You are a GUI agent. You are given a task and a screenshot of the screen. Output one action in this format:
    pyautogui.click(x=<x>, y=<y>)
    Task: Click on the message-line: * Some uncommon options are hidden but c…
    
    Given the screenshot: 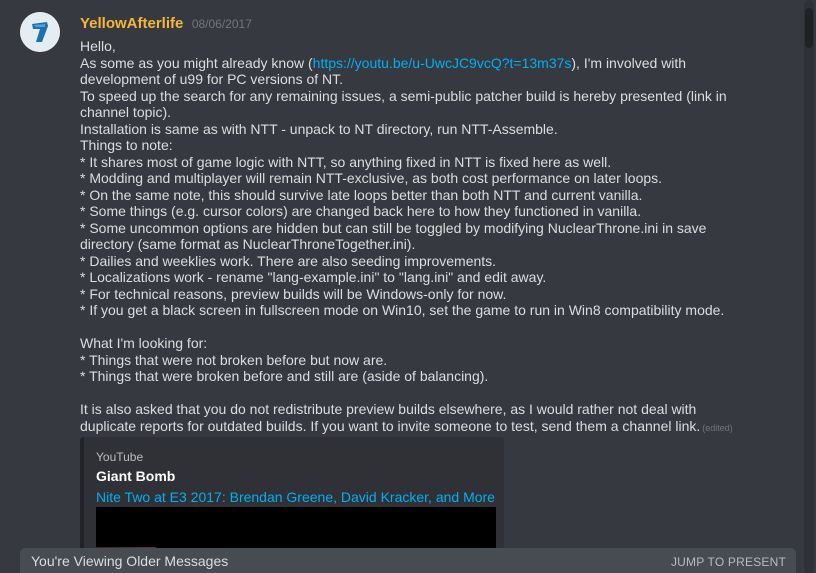 What is the action you would take?
    pyautogui.click(x=425, y=228)
    